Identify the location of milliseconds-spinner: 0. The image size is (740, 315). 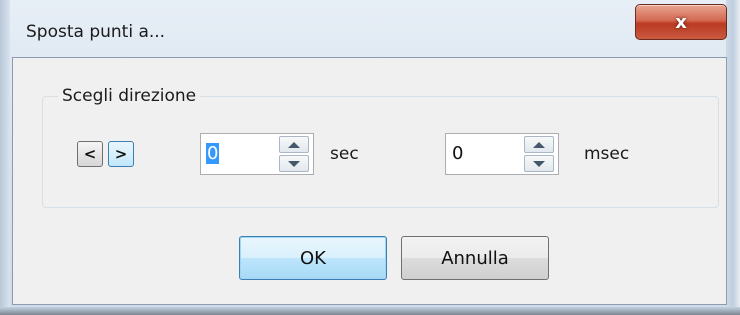
(502, 154).